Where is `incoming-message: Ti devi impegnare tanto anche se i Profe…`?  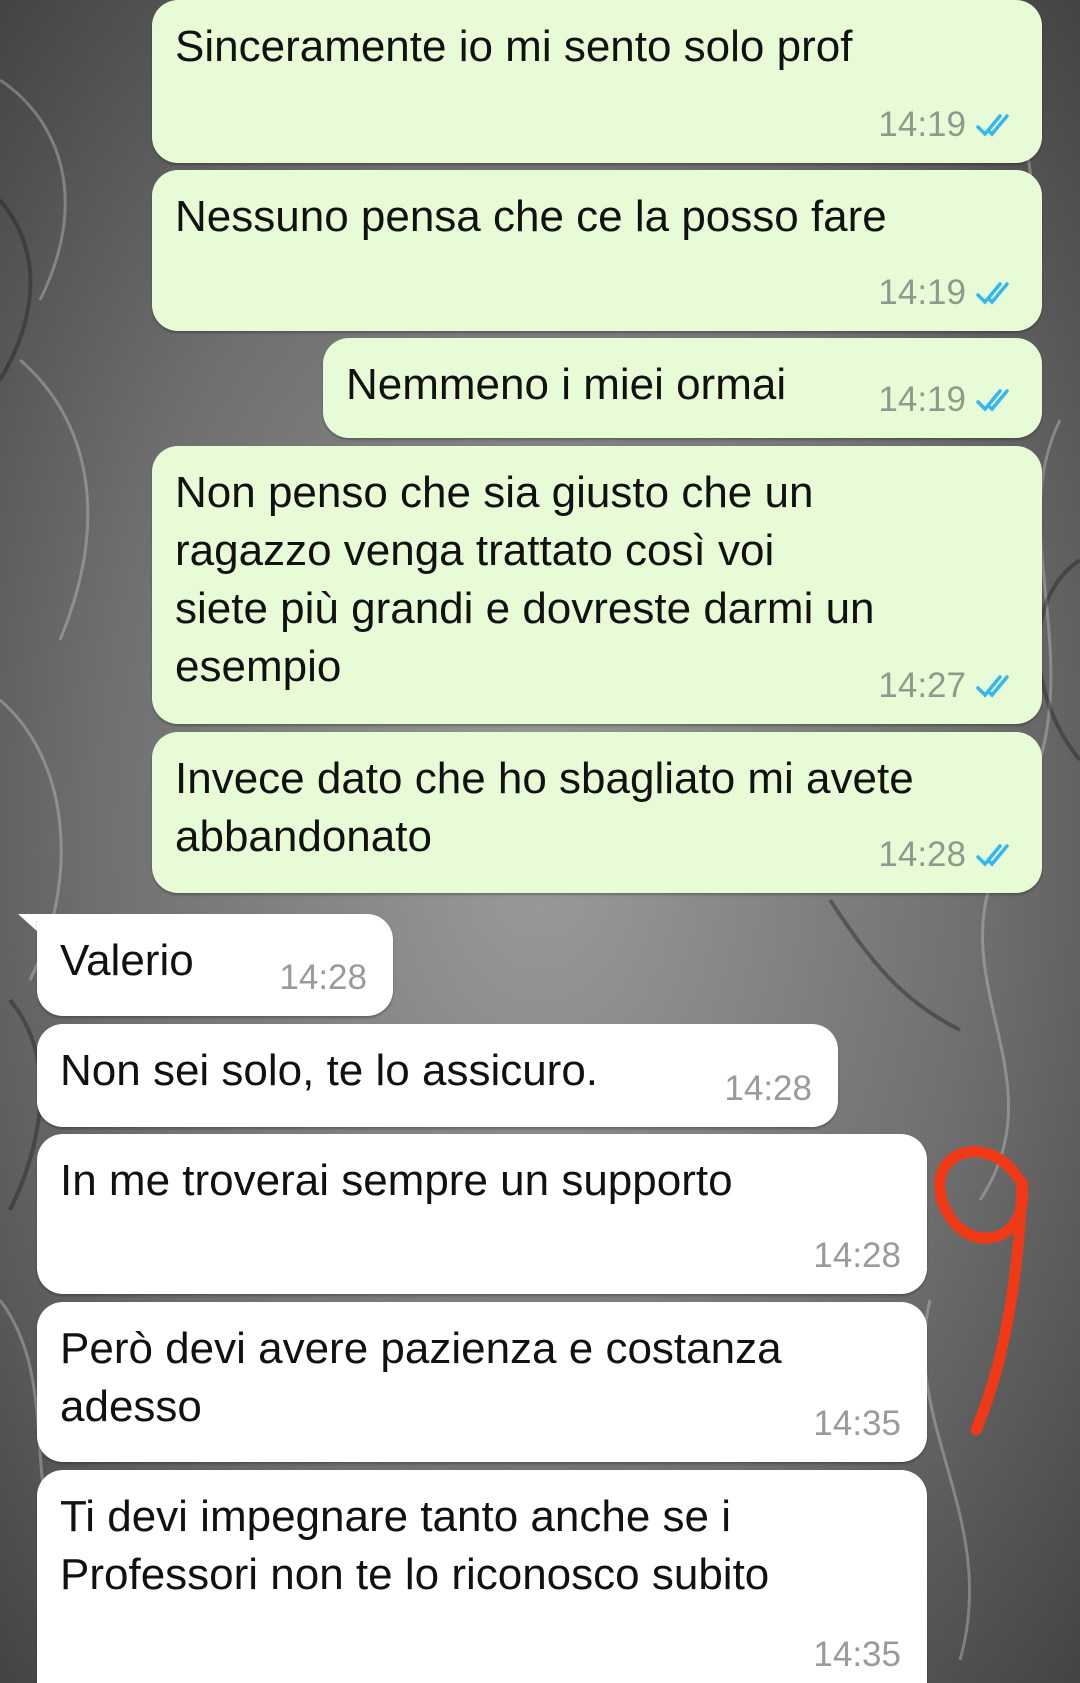
incoming-message: Ti devi impegnare tanto anche se i Profe… is located at coordinates (482, 1576).